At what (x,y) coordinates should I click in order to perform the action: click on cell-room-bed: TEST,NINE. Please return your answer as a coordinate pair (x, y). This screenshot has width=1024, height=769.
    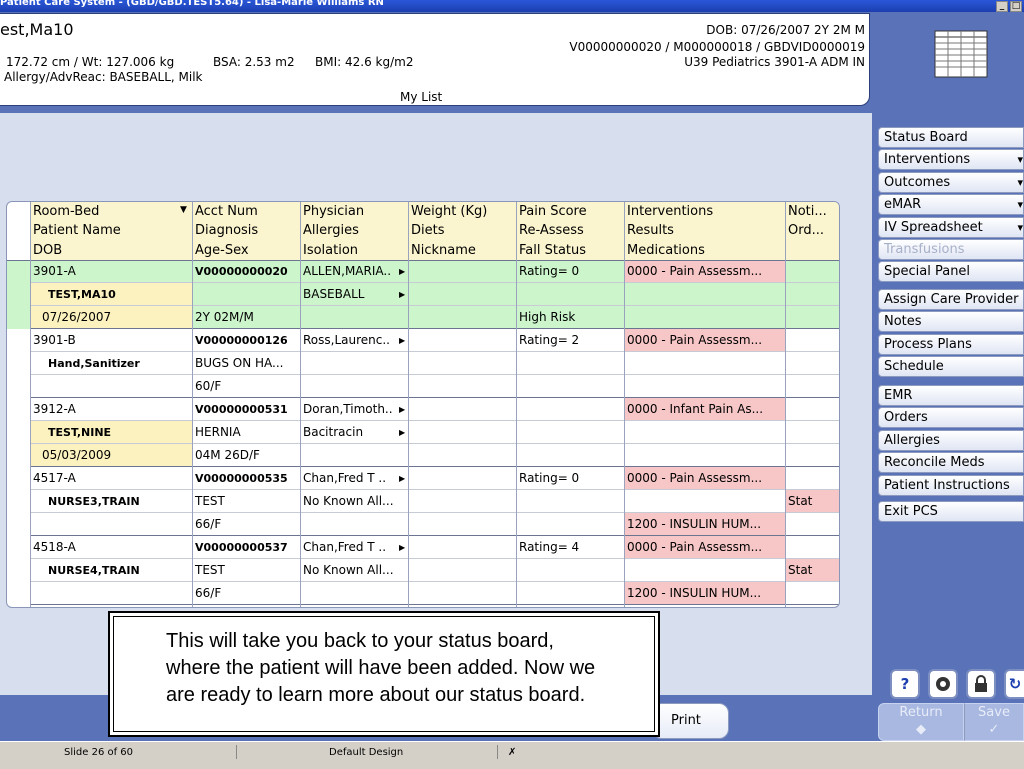
    Looking at the image, I should click on (111, 432).